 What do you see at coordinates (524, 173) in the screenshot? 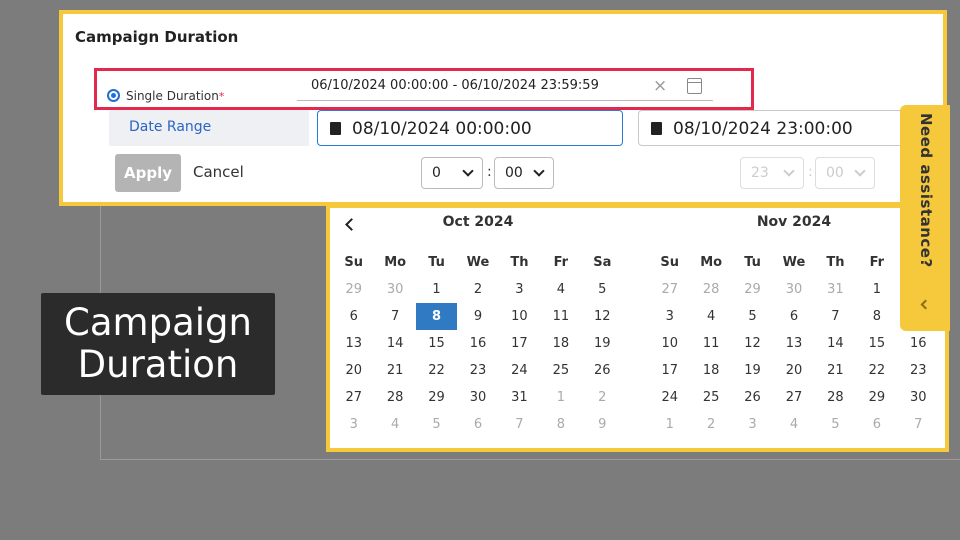
I see `start-minute-select: 00` at bounding box center [524, 173].